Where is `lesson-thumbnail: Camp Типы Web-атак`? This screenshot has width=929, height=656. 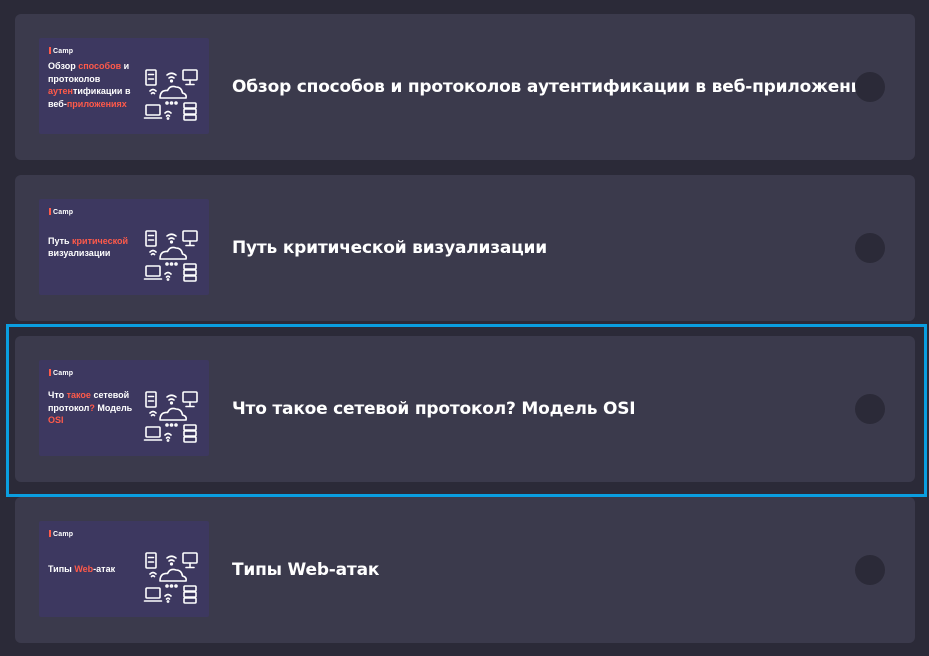
lesson-thumbnail: Camp Типы Web-атак is located at coordinates (124, 569).